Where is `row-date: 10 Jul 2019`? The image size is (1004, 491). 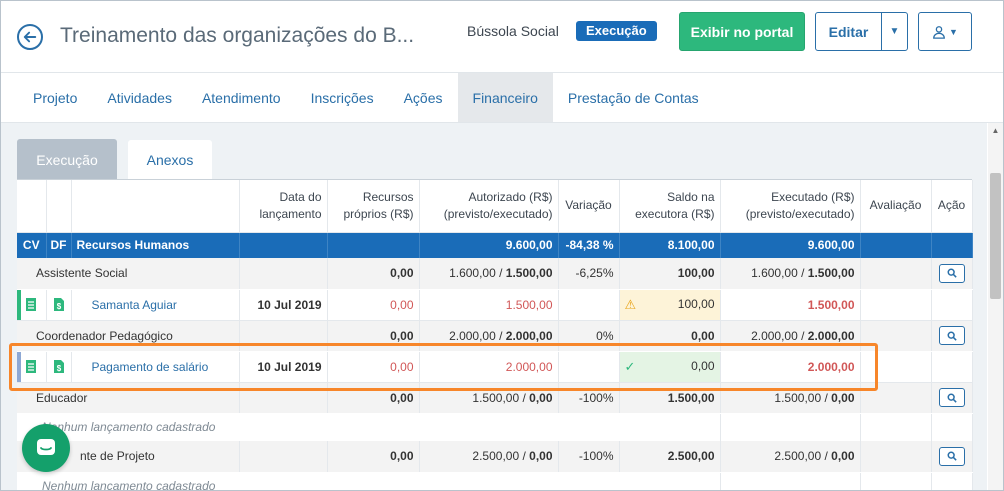
row-date: 10 Jul 2019 is located at coordinates (283, 367).